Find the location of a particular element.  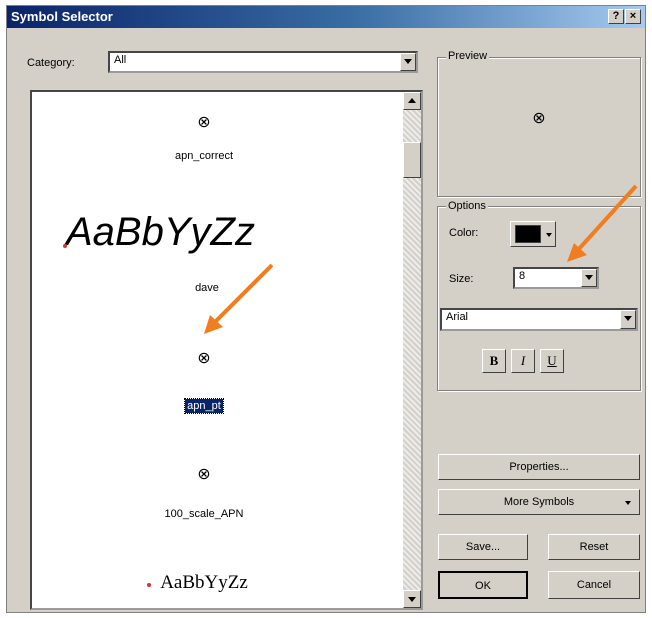

annotation-arrow-size is located at coordinates (602, 223).